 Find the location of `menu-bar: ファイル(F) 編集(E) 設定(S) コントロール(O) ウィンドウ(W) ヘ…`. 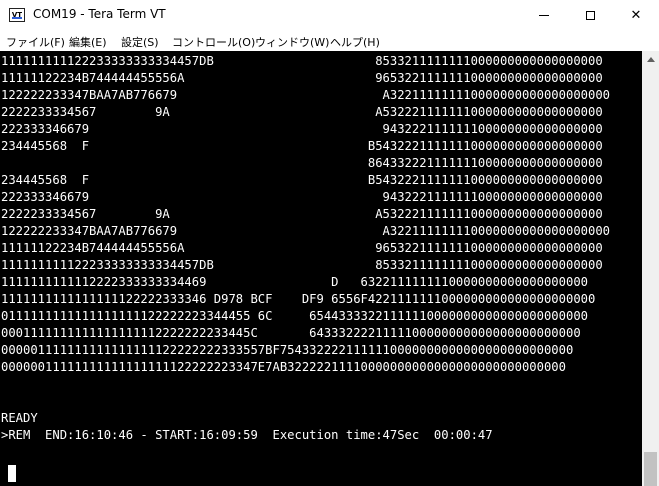

menu-bar: ファイル(F) 編集(E) 設定(S) コントロール(O) ウィンドウ(W) ヘ… is located at coordinates (329, 41).